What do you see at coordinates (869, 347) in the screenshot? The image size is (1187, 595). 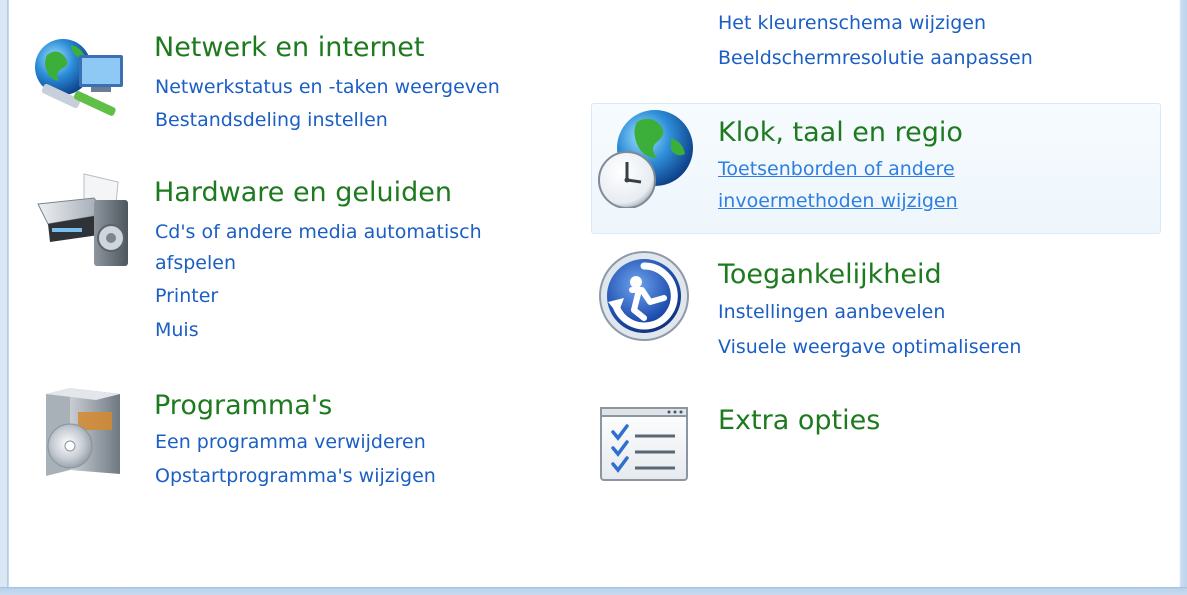 I see `accessibility-link-visual: Visuele weergave optimaliseren` at bounding box center [869, 347].